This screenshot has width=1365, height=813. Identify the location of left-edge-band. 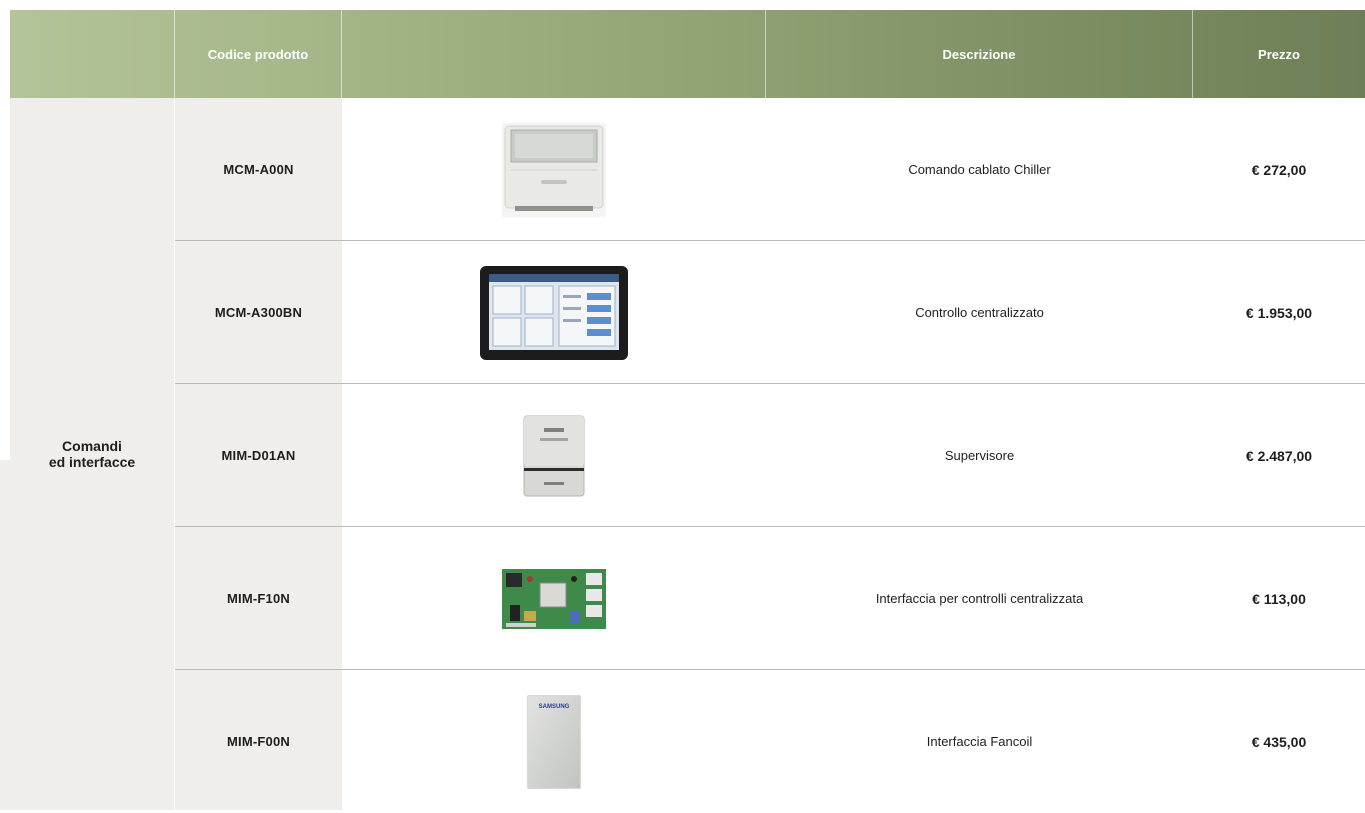
(5, 635).